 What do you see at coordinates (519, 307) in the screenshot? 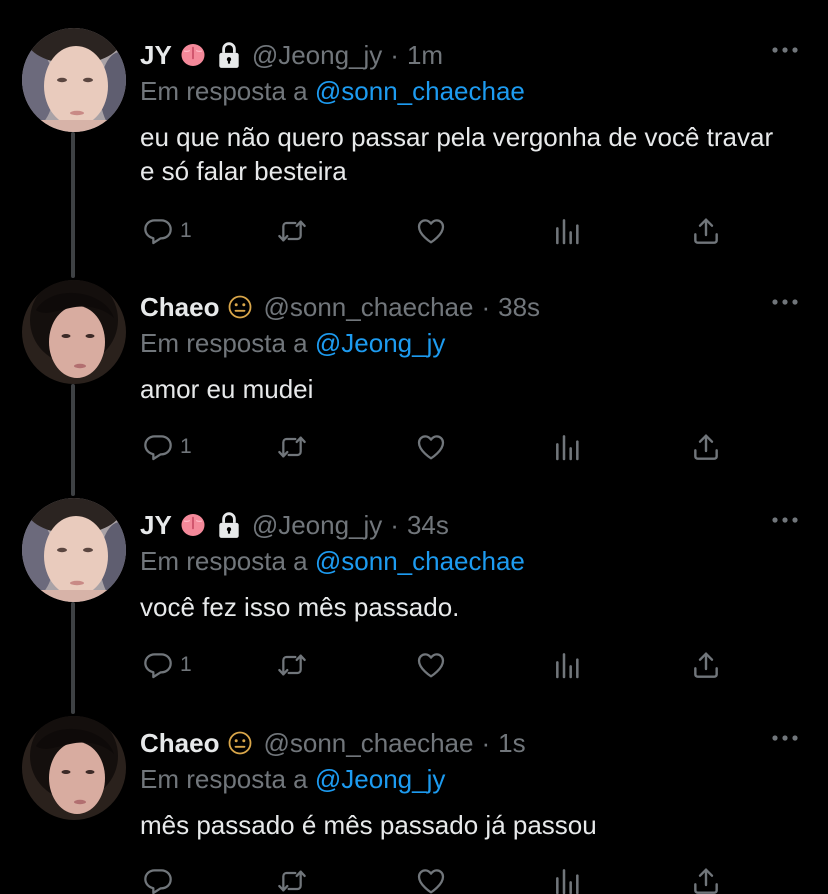
I see `timestamp: 38s` at bounding box center [519, 307].